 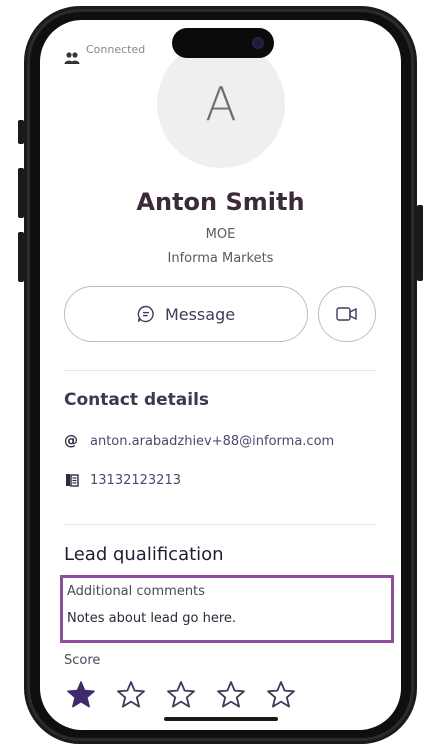 I want to click on phone-icon, so click(x=72, y=480).